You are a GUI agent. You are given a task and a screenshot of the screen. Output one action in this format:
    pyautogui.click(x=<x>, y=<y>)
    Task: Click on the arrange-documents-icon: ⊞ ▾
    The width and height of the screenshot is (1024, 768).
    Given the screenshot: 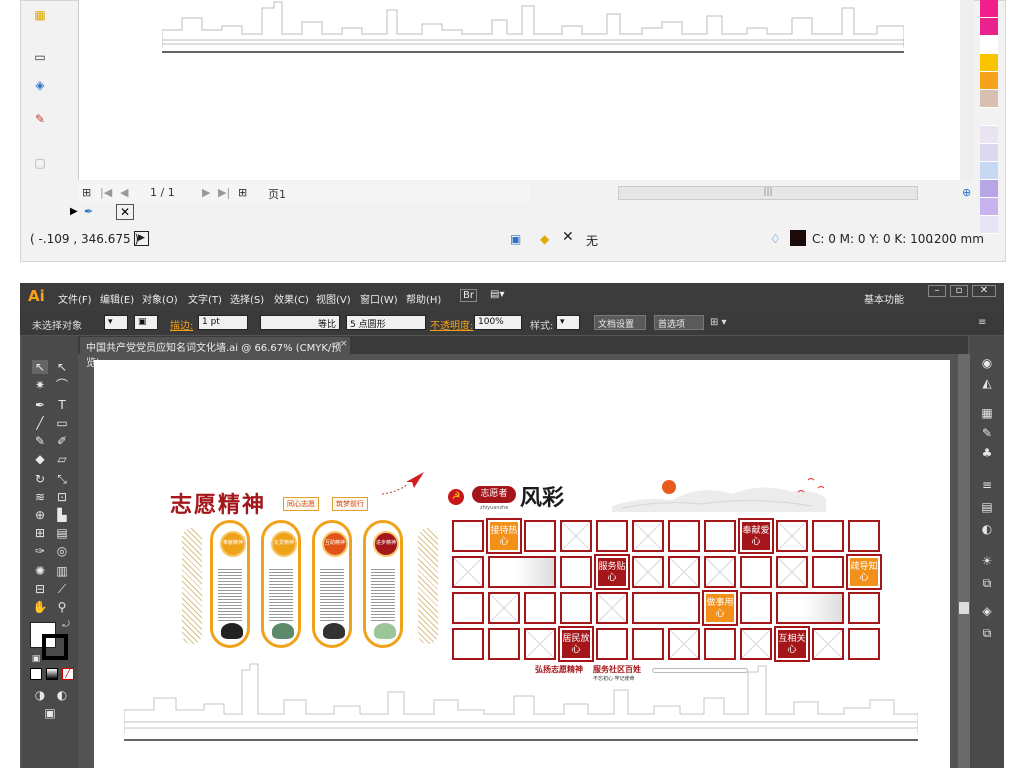 What is the action you would take?
    pyautogui.click(x=718, y=322)
    